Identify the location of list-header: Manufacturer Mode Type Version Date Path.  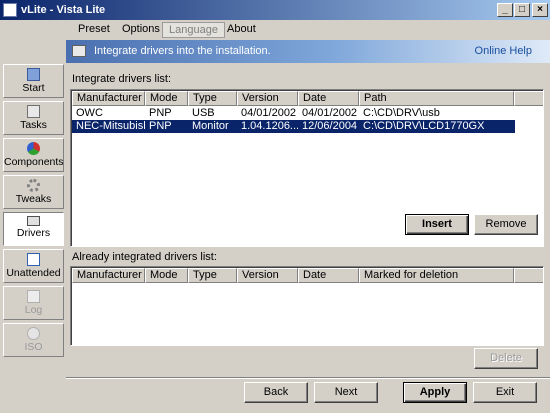
(307, 98).